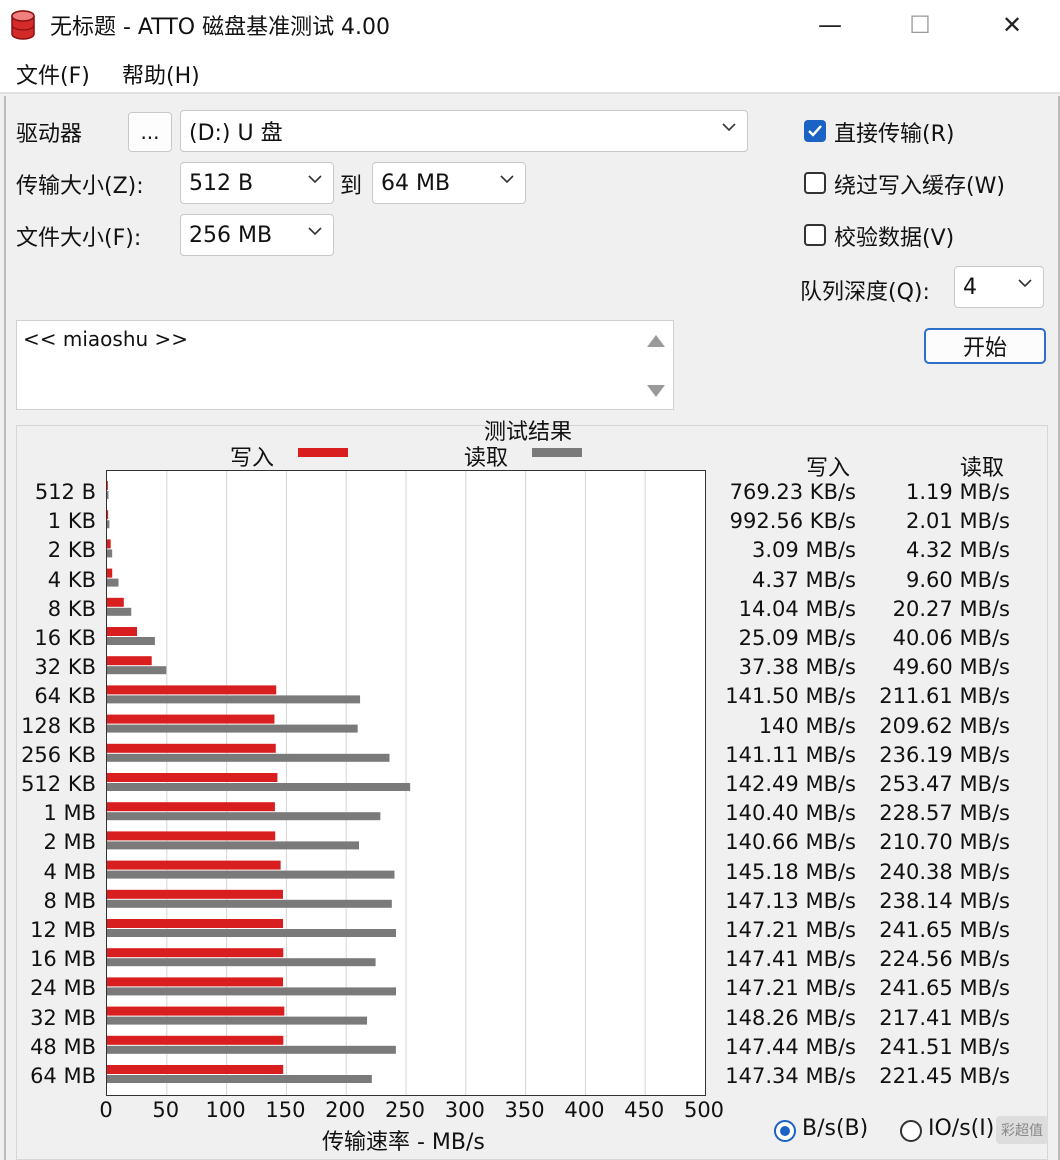 The height and width of the screenshot is (1160, 1060). I want to click on menu-file: 文件(F), so click(53, 74).